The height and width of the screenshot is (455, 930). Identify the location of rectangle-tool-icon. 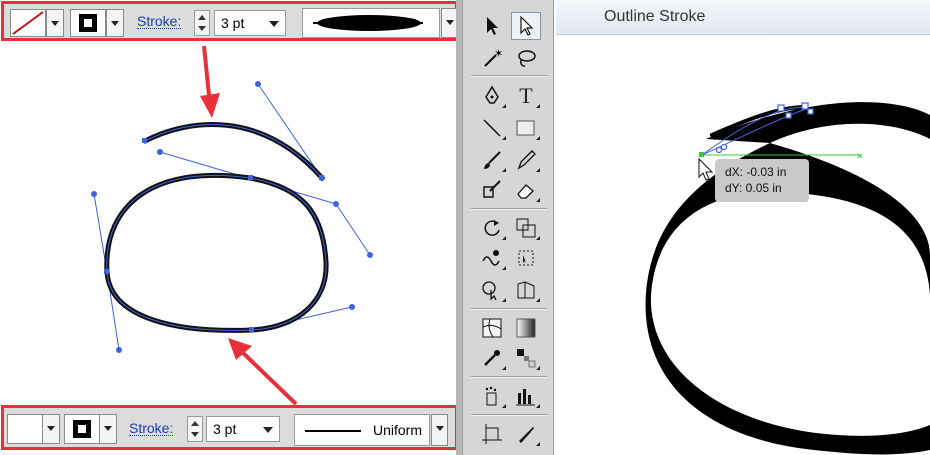
(526, 128).